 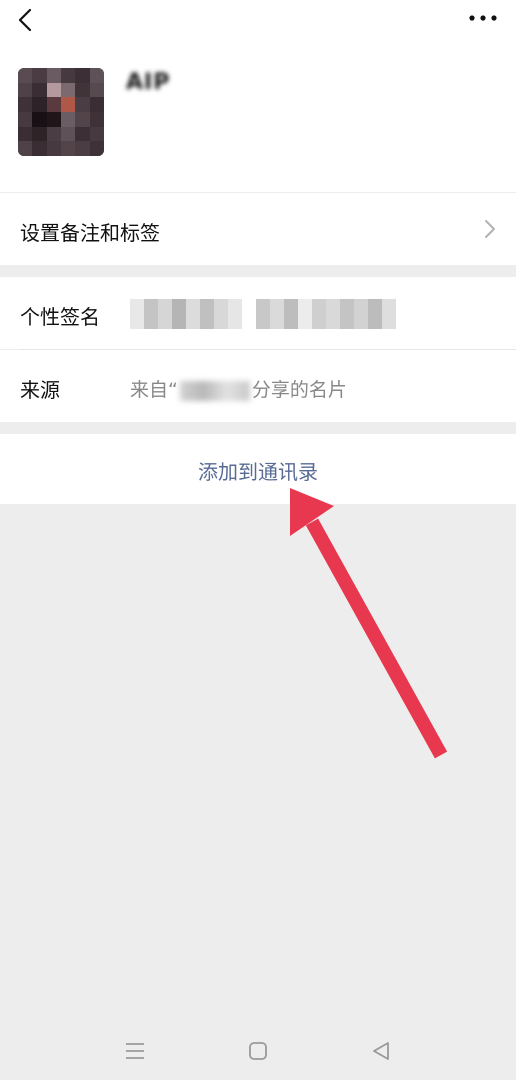 I want to click on nav-home-button, so click(x=258, y=1051).